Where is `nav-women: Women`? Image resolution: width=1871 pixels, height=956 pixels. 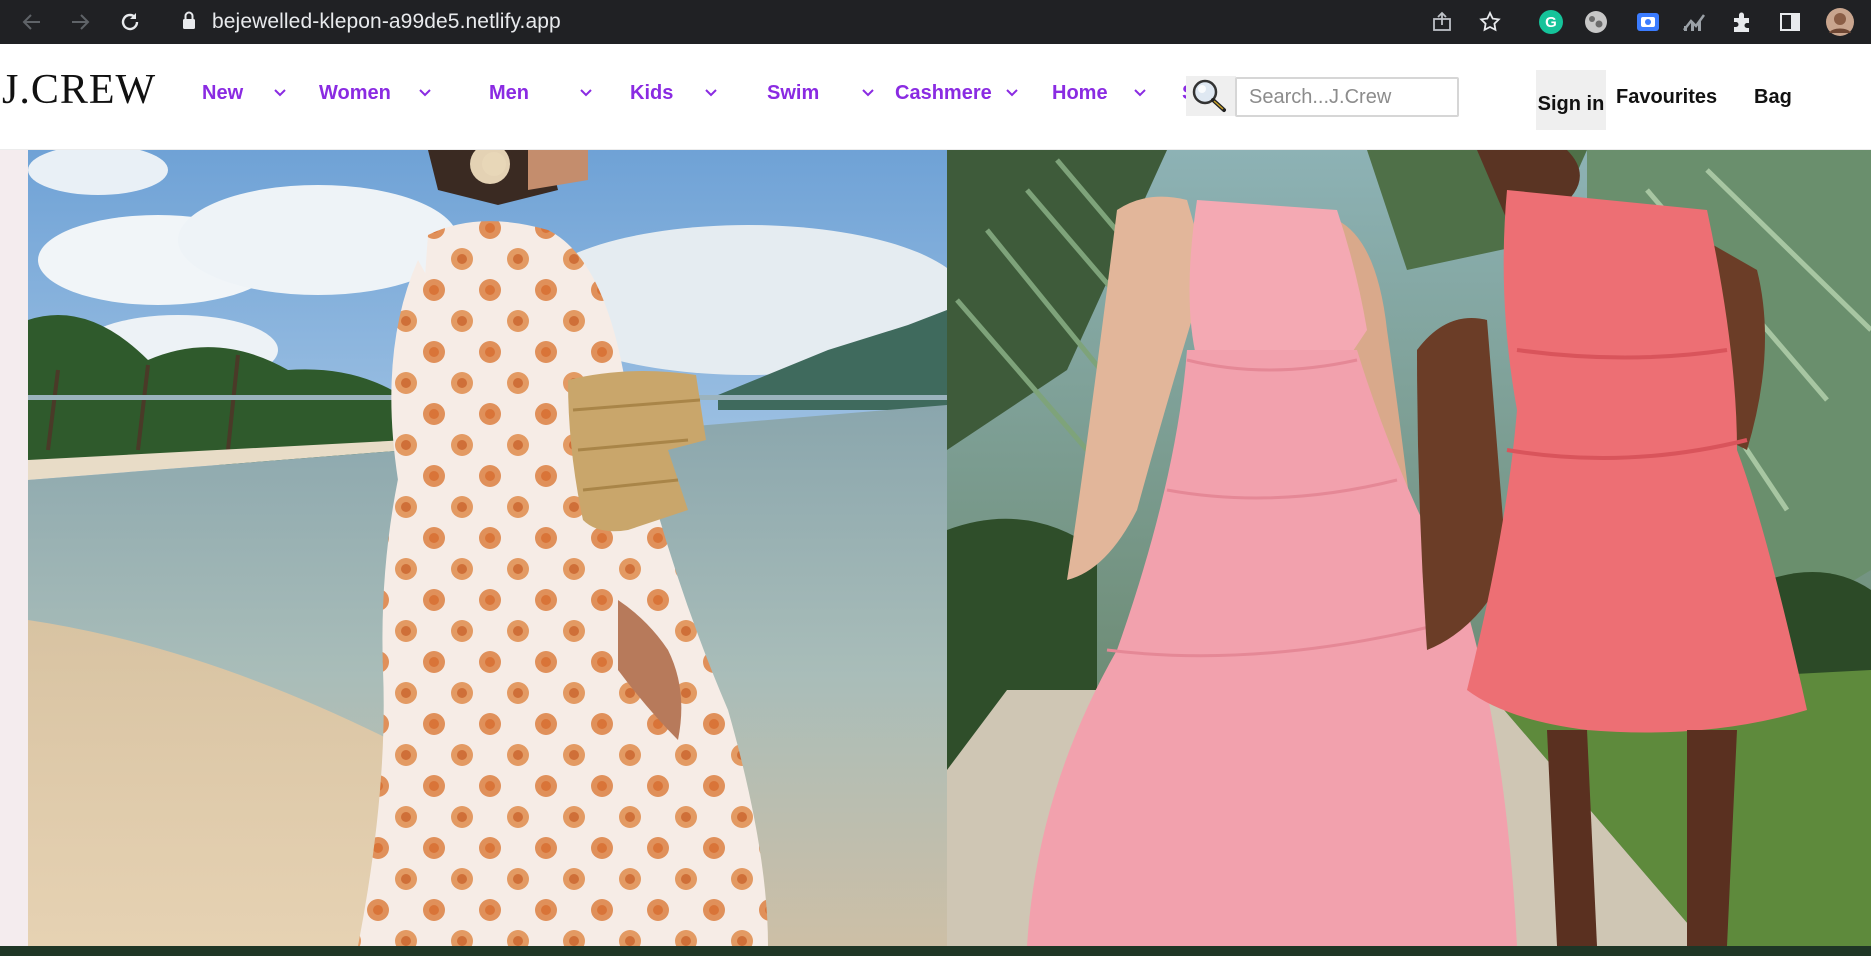 nav-women: Women is located at coordinates (355, 93).